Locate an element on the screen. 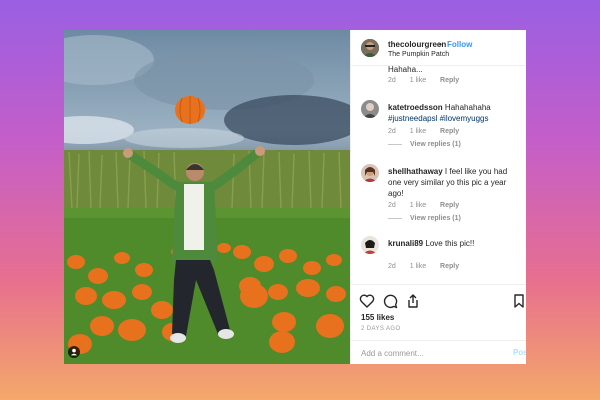 The image size is (600, 400). comment-hashtags: #justneedapsl #ilovemyuggs is located at coordinates (438, 118).